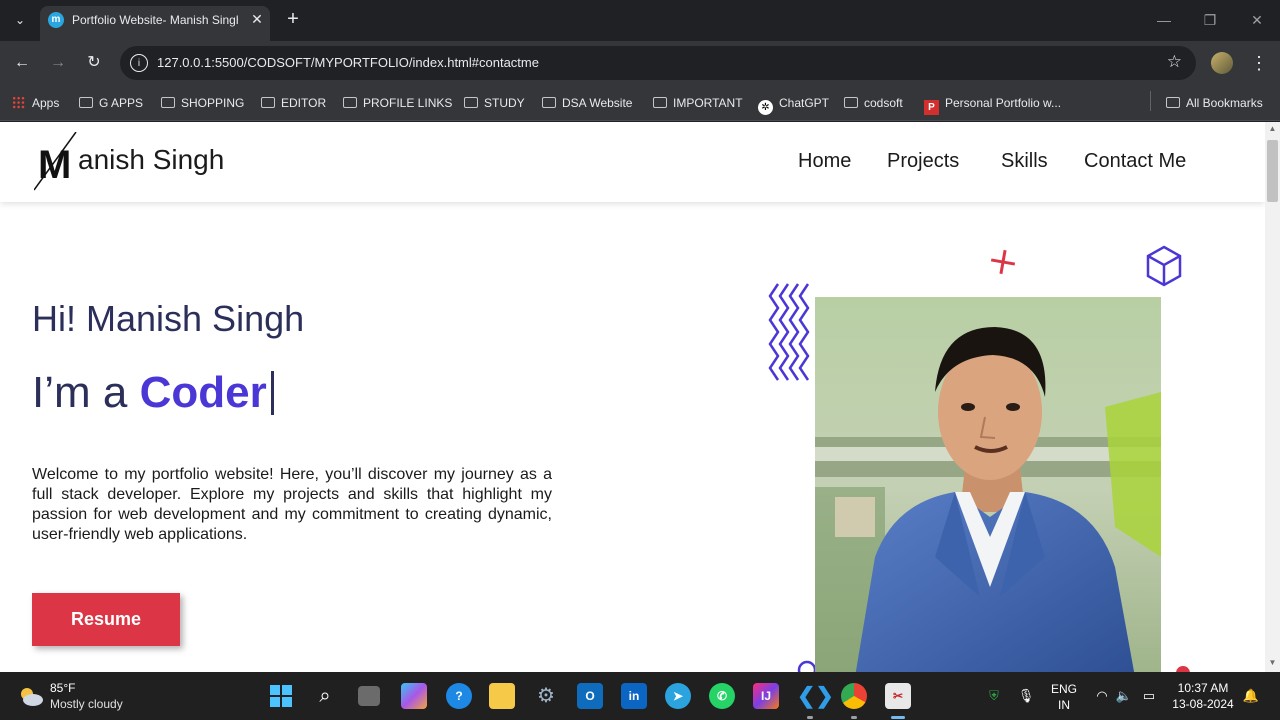  I want to click on minimize-icon: —, so click(1164, 20).